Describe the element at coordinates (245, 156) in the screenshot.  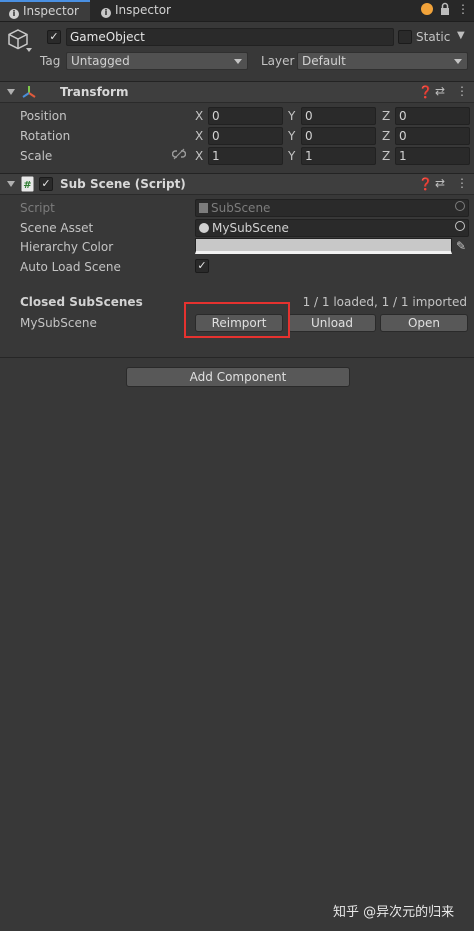
I see `scale-x-input: 1` at that location.